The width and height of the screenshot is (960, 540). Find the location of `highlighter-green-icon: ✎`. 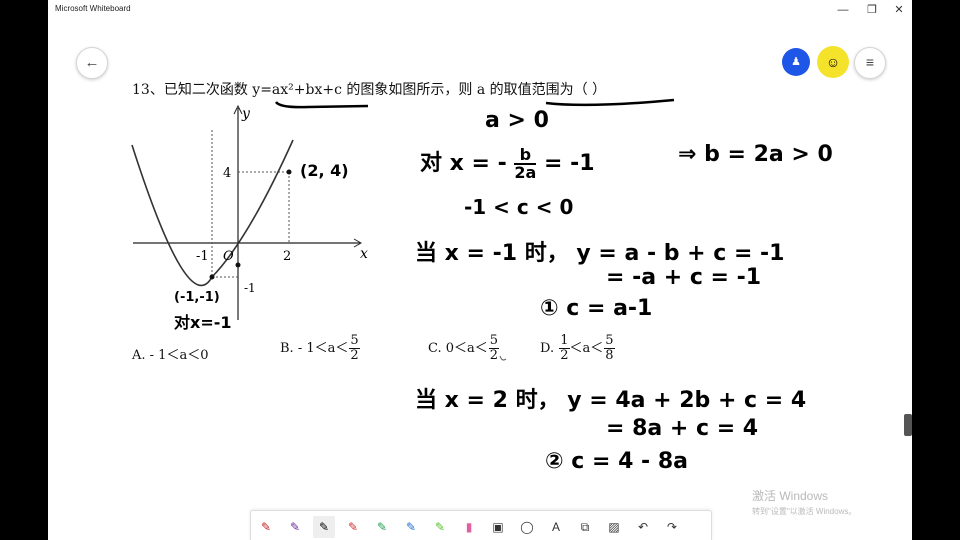

highlighter-green-icon: ✎ is located at coordinates (440, 527).